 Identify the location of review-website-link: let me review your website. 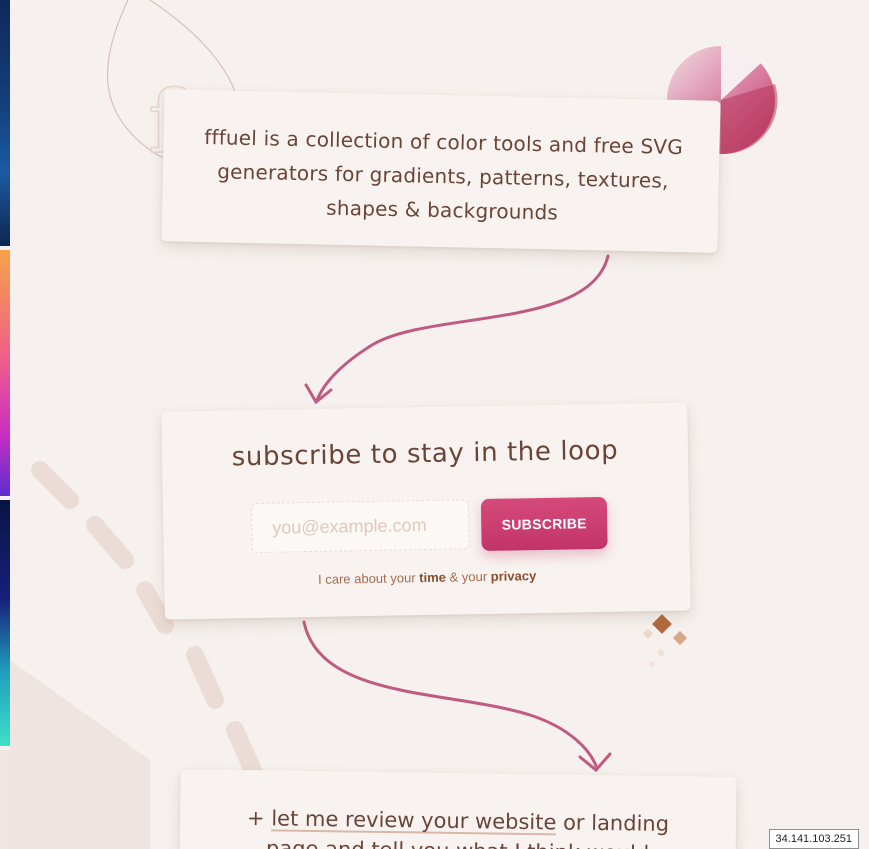
(413, 820).